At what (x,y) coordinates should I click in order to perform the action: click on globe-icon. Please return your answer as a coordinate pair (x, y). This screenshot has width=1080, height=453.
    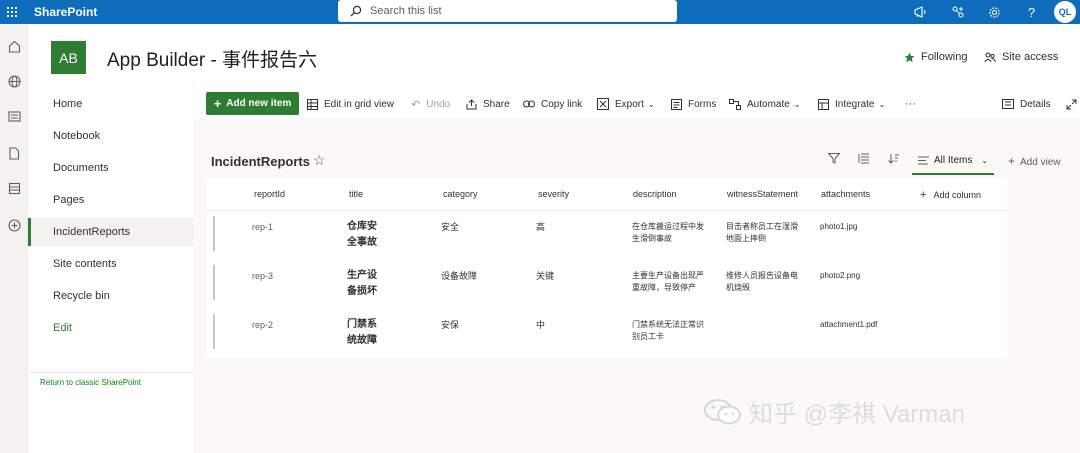
    Looking at the image, I should click on (14, 81).